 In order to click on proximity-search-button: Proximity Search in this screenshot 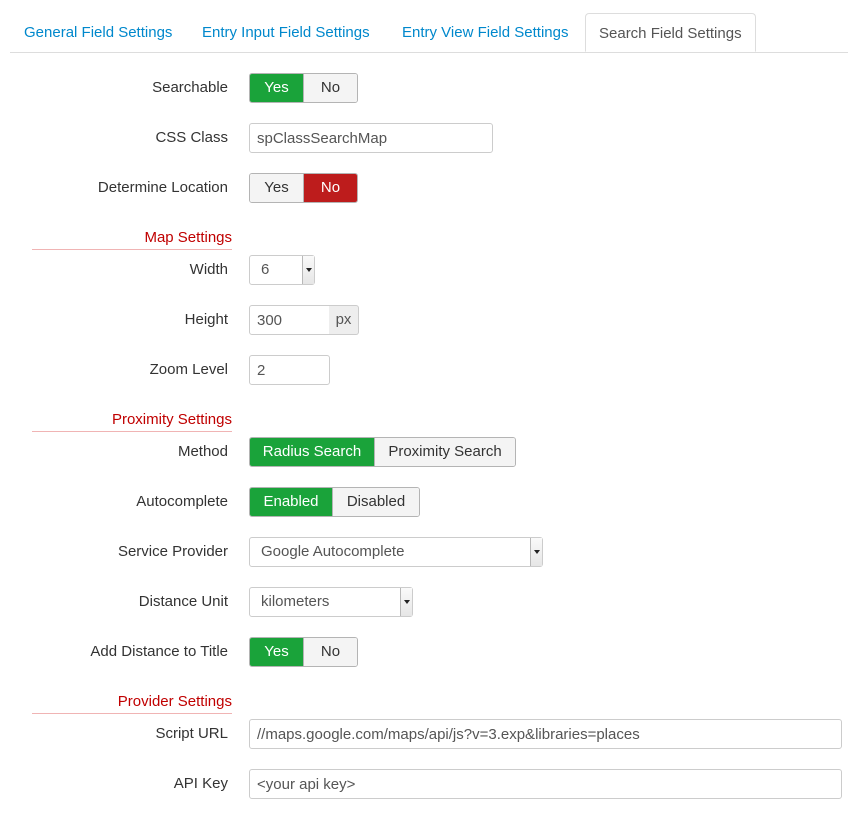, I will do `click(444, 452)`.